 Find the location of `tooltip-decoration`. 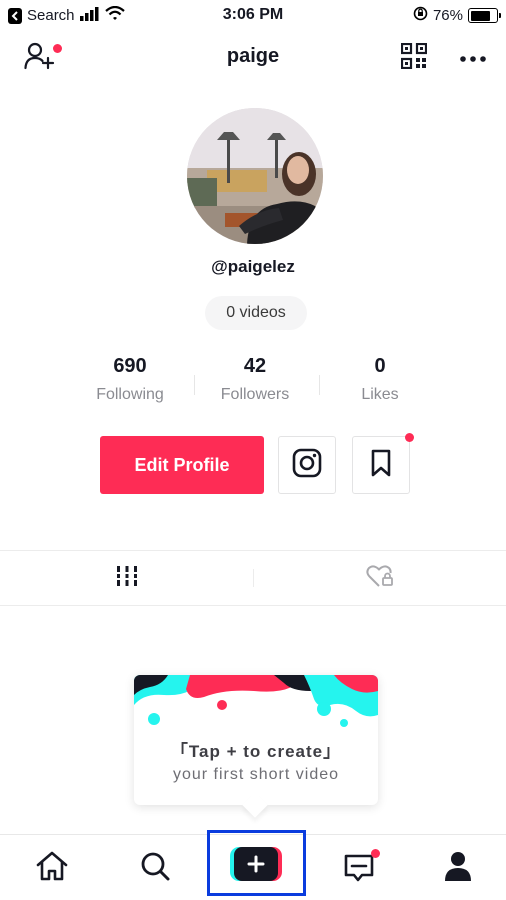

tooltip-decoration is located at coordinates (256, 705).